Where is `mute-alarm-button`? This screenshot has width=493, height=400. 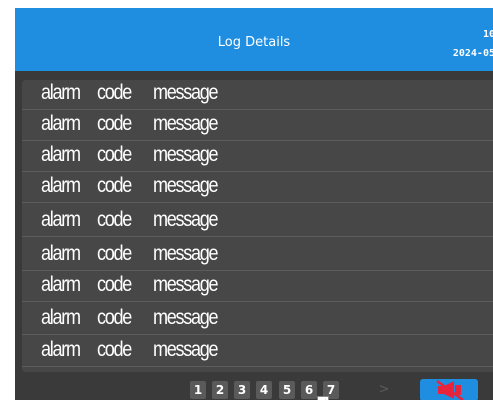
mute-alarm-button is located at coordinates (449, 389).